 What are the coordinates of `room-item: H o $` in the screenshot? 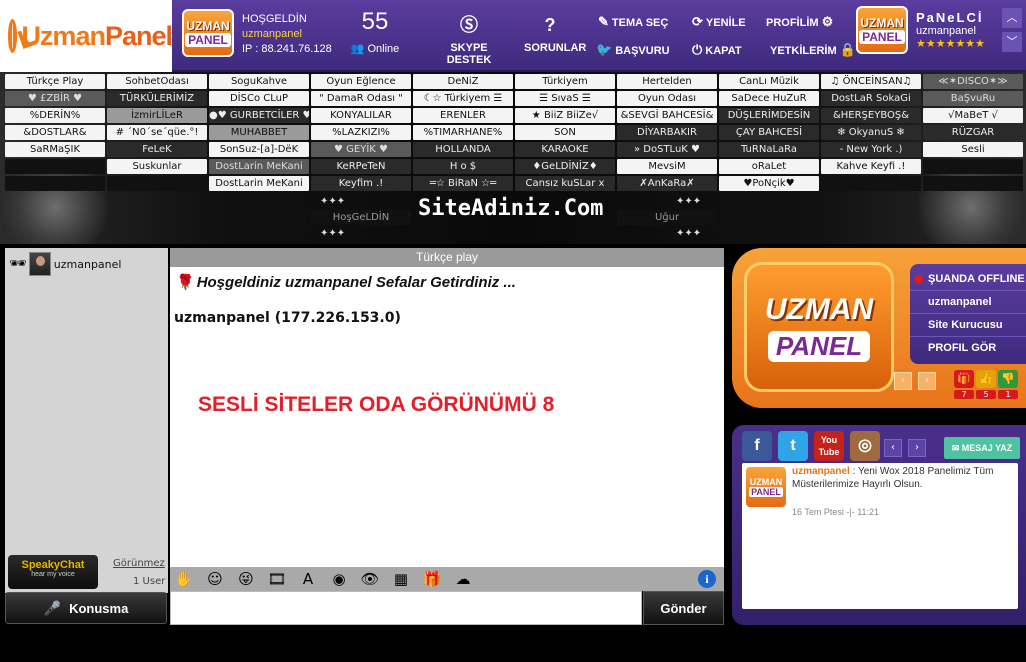 It's located at (463, 166).